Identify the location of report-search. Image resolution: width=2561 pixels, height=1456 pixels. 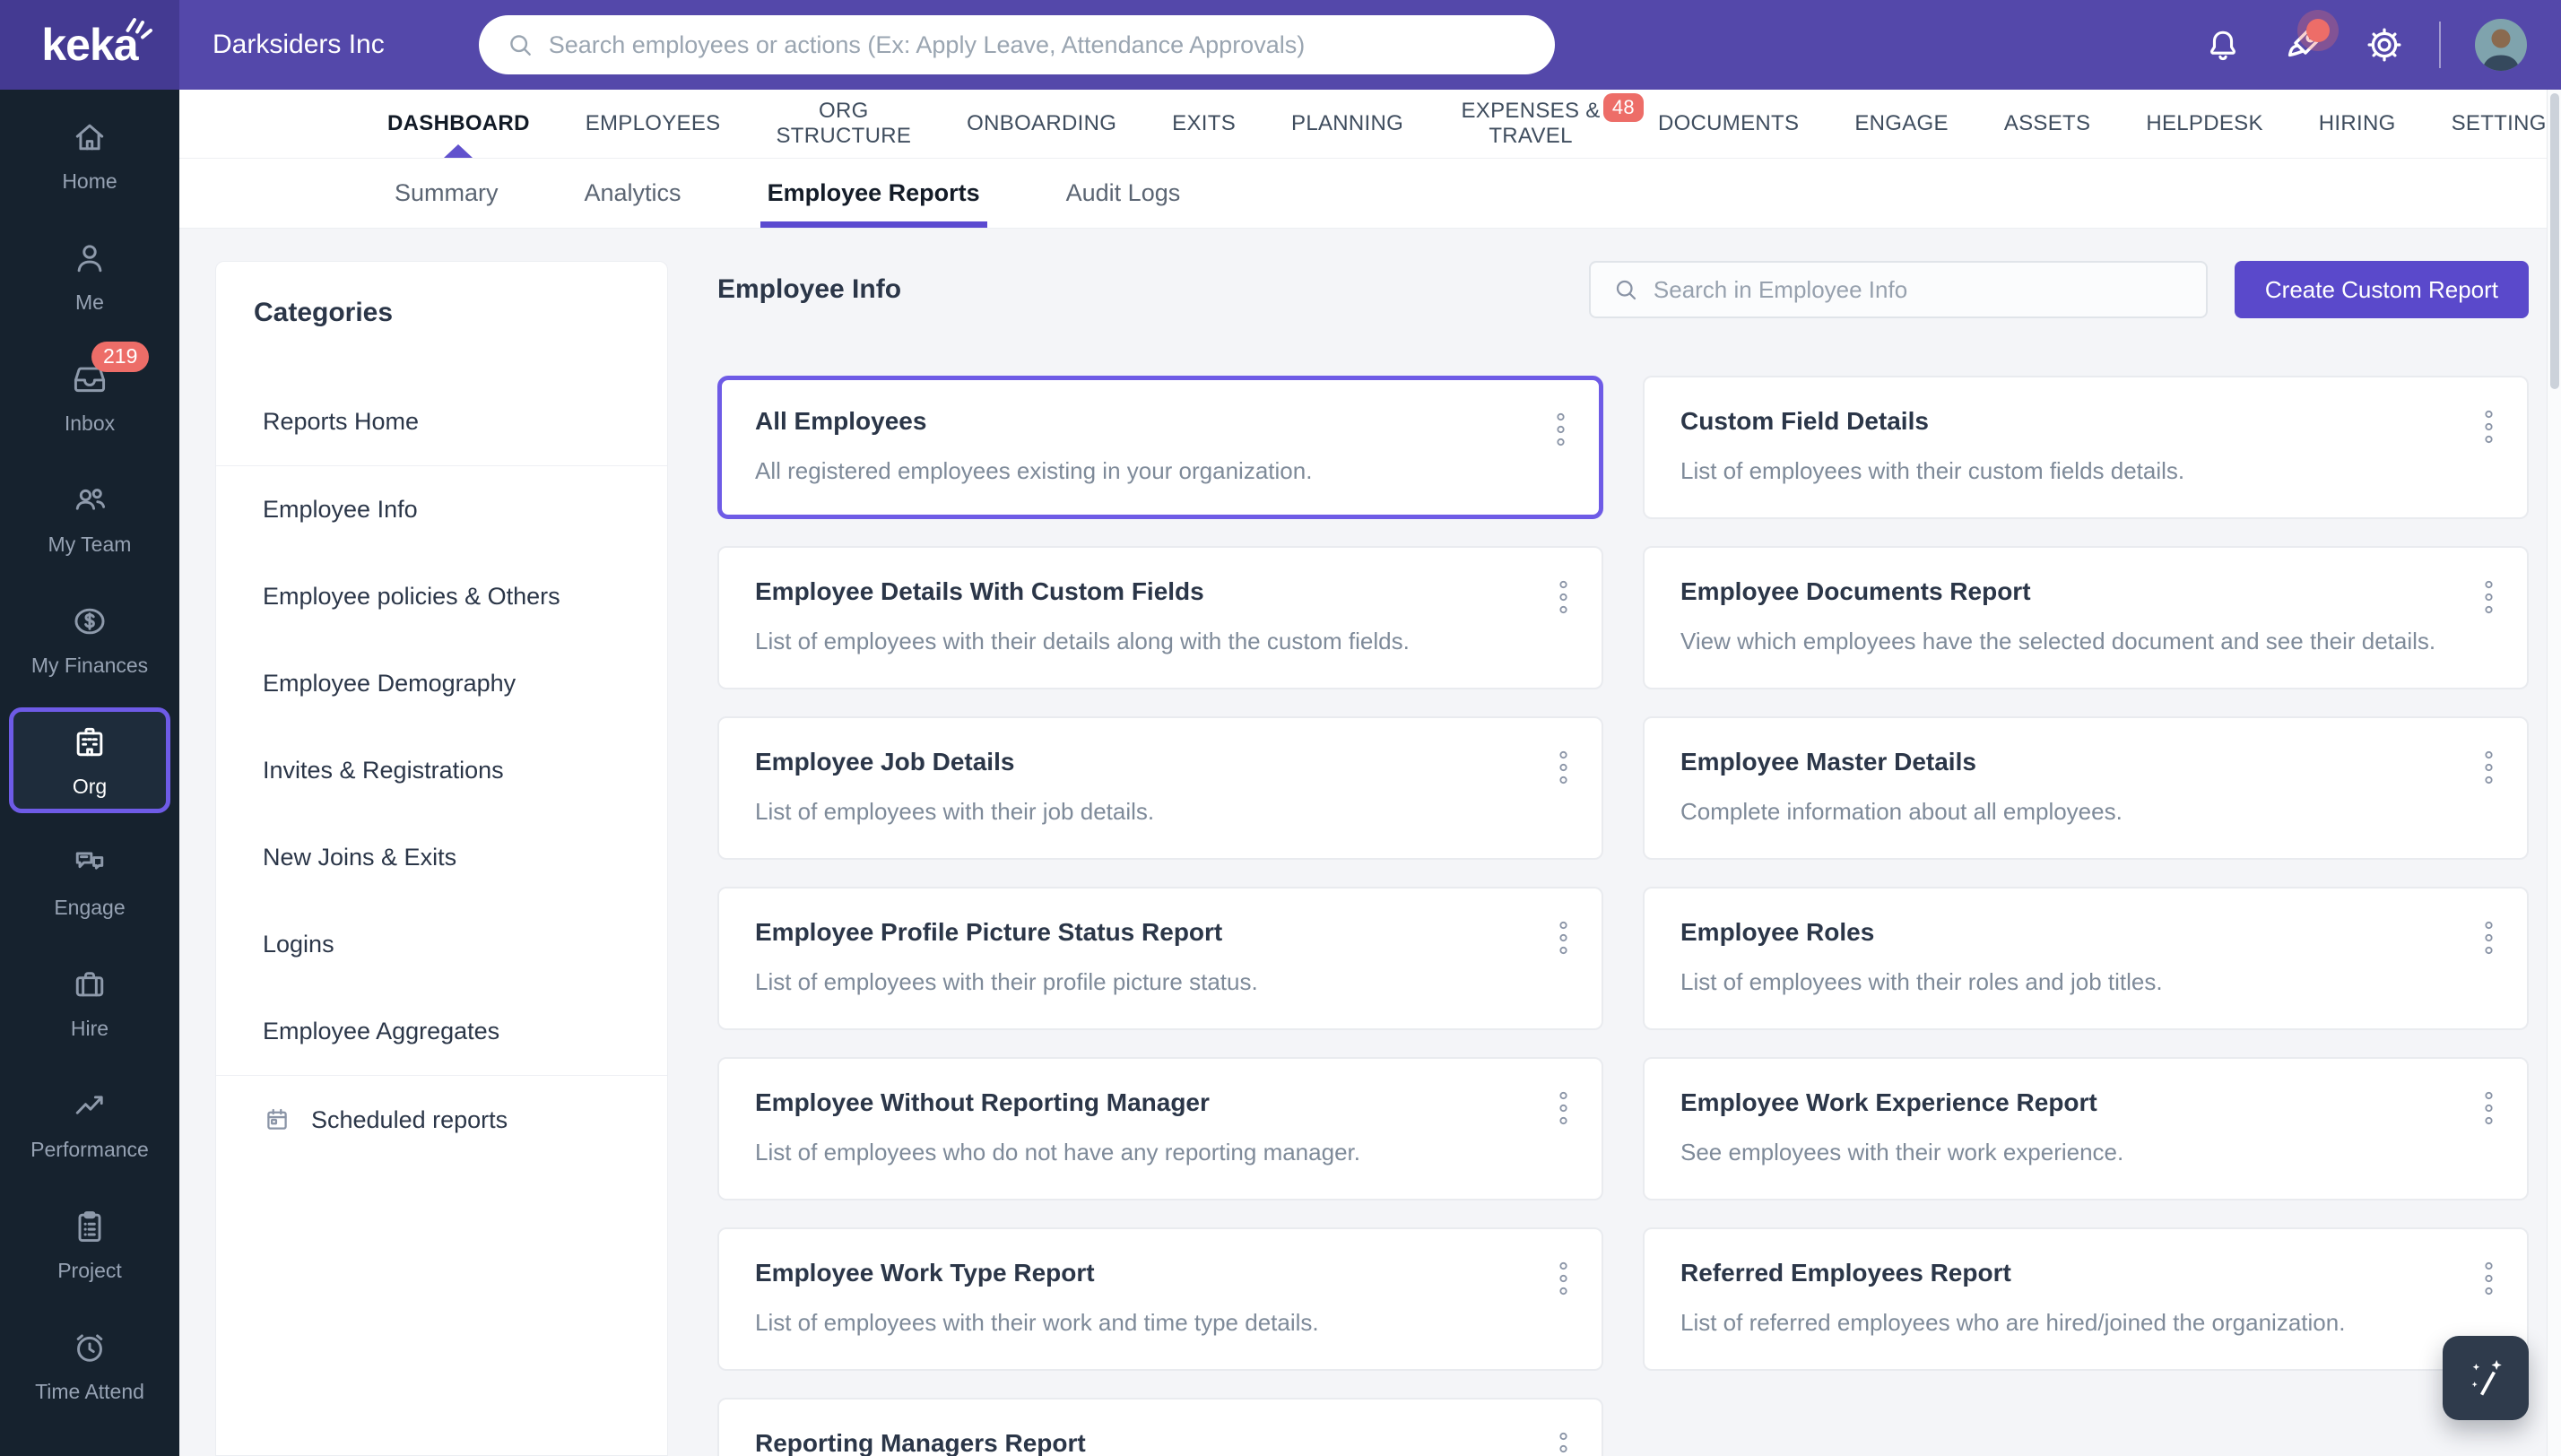
(1898, 290).